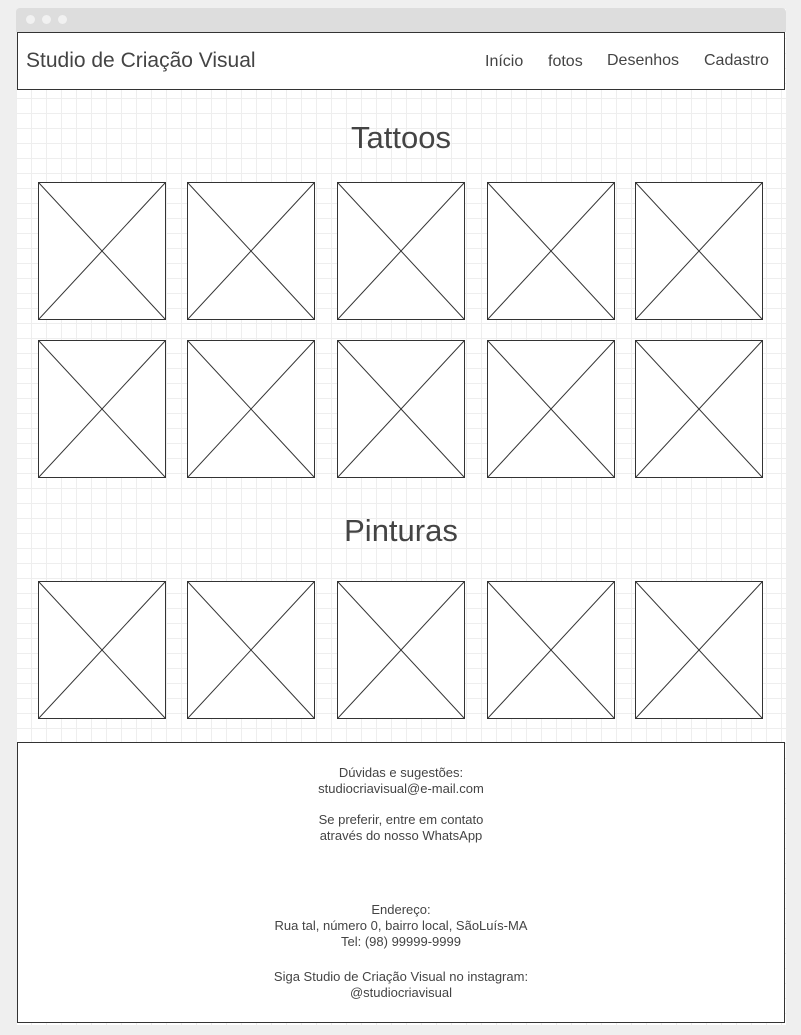  Describe the element at coordinates (401, 992) in the screenshot. I see `footer-instagram-handle: @studiocriavisual` at that location.